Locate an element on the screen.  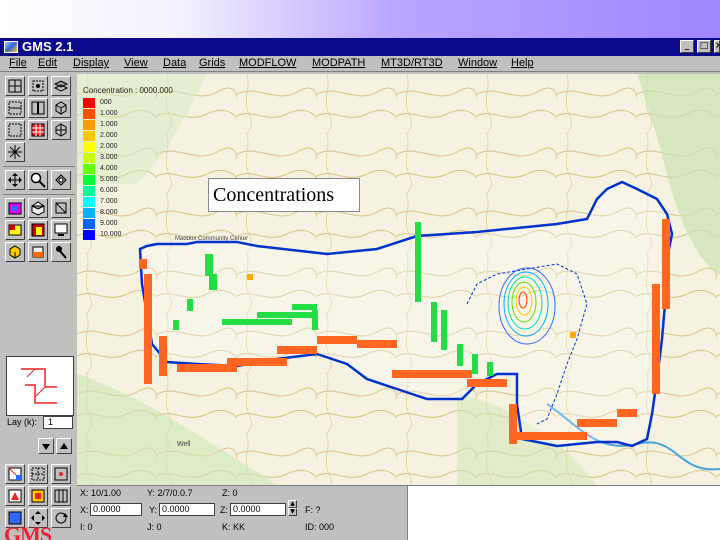
menu-grids: Grids is located at coordinates (212, 63).